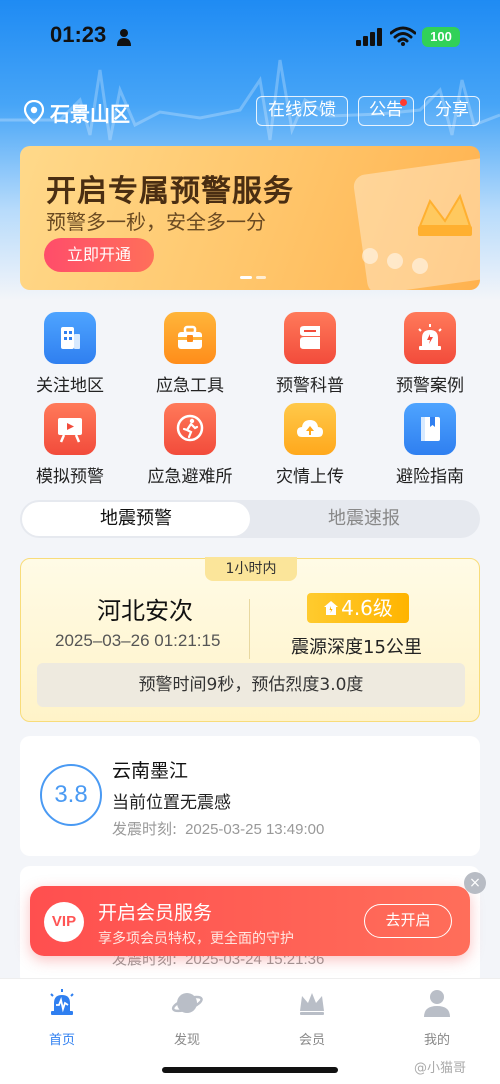 The image size is (500, 1084). Describe the element at coordinates (190, 338) in the screenshot. I see `toolbox-icon` at that location.